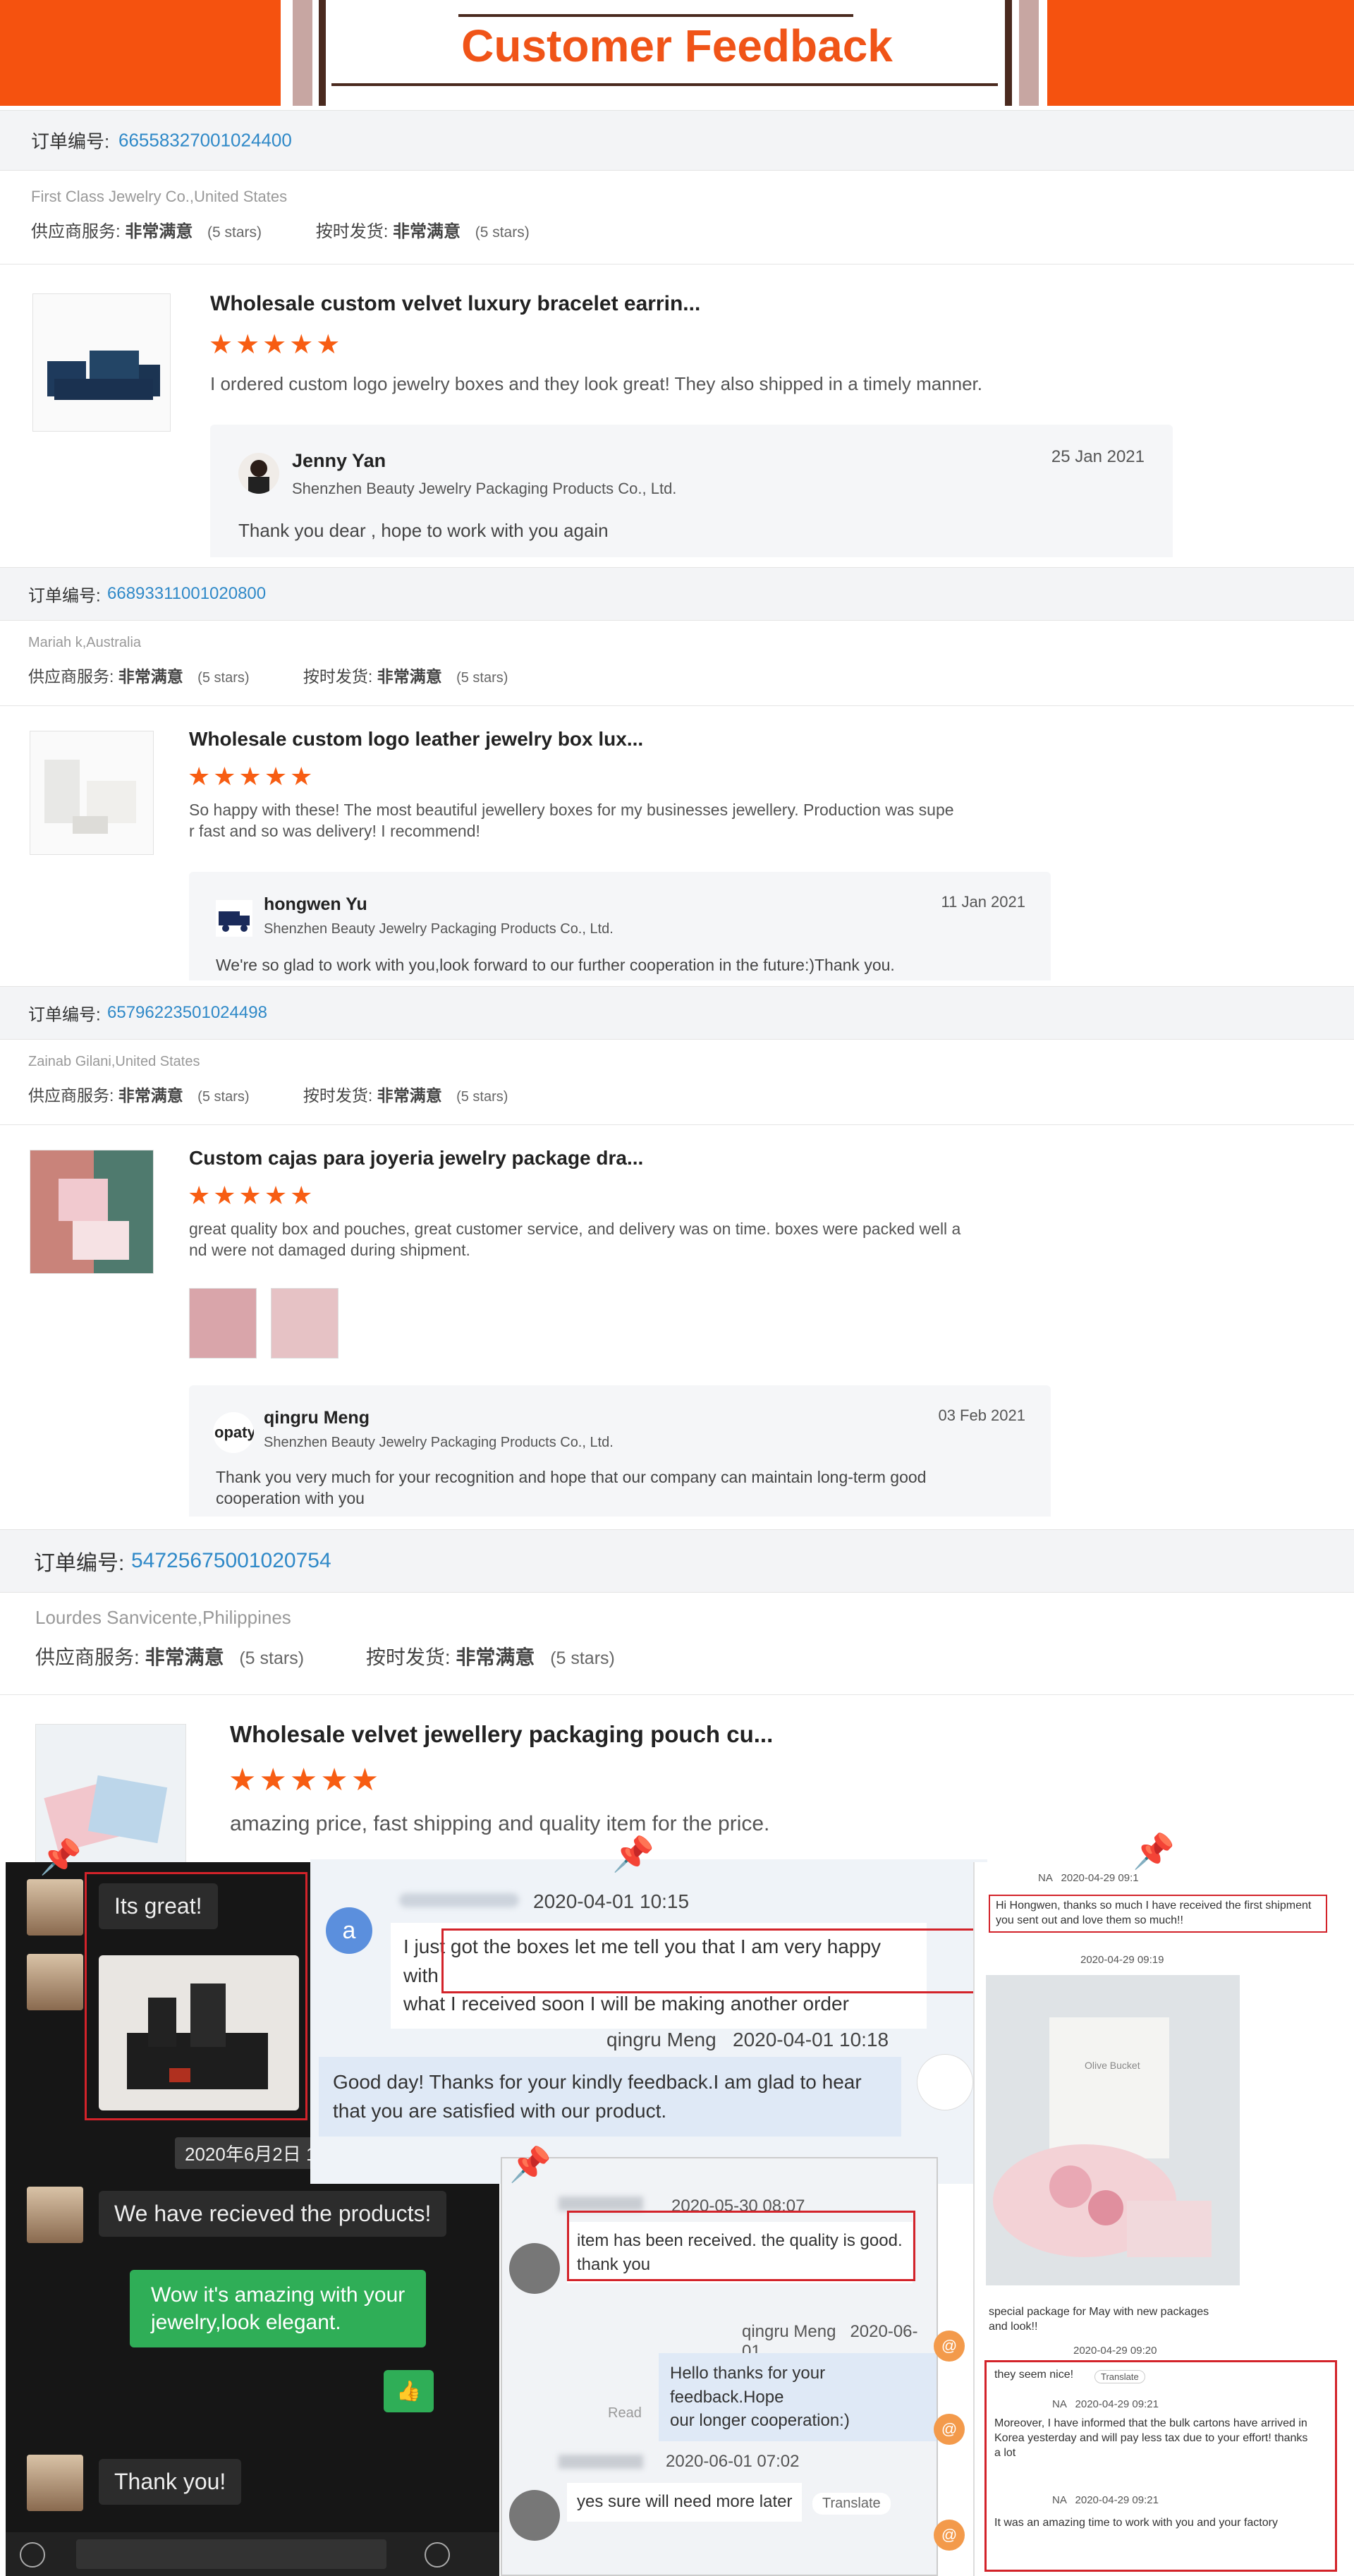  I want to click on chat-sender: qingru Meng 2020-04-01 10:18, so click(747, 2040).